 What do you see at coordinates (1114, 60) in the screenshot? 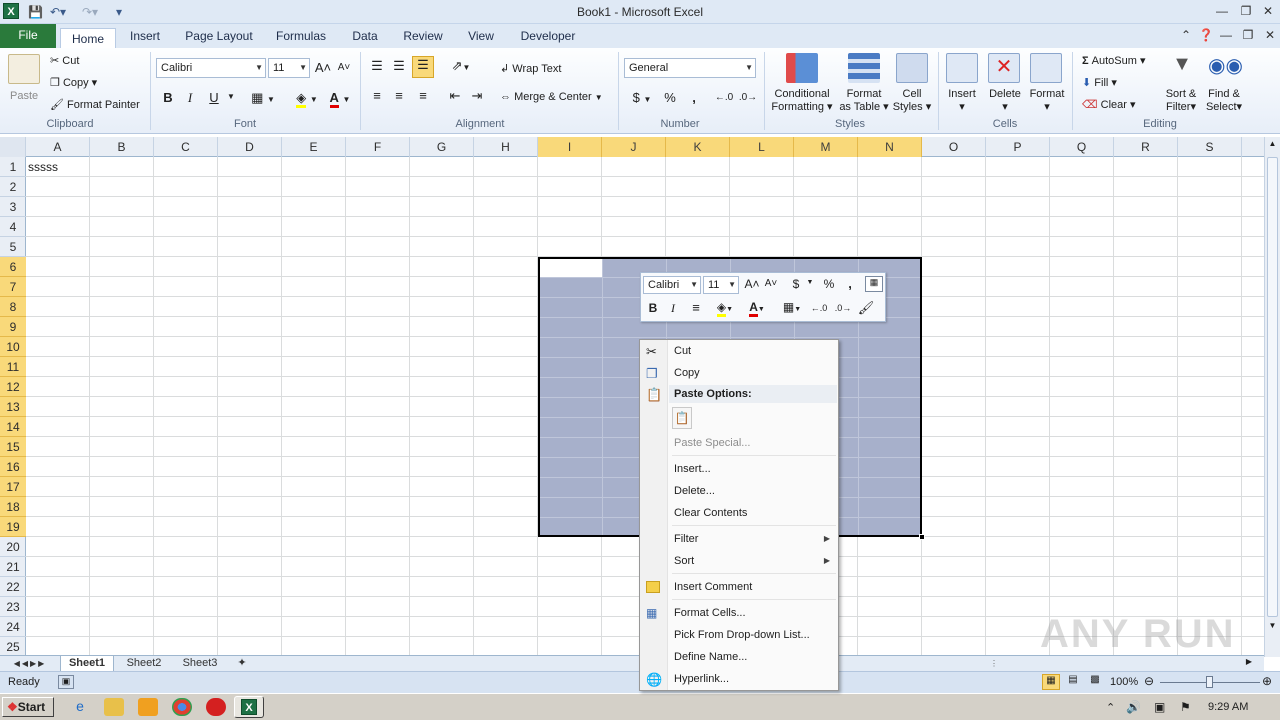
I see `autosum-button: Σ AutoSum ▾` at bounding box center [1114, 60].